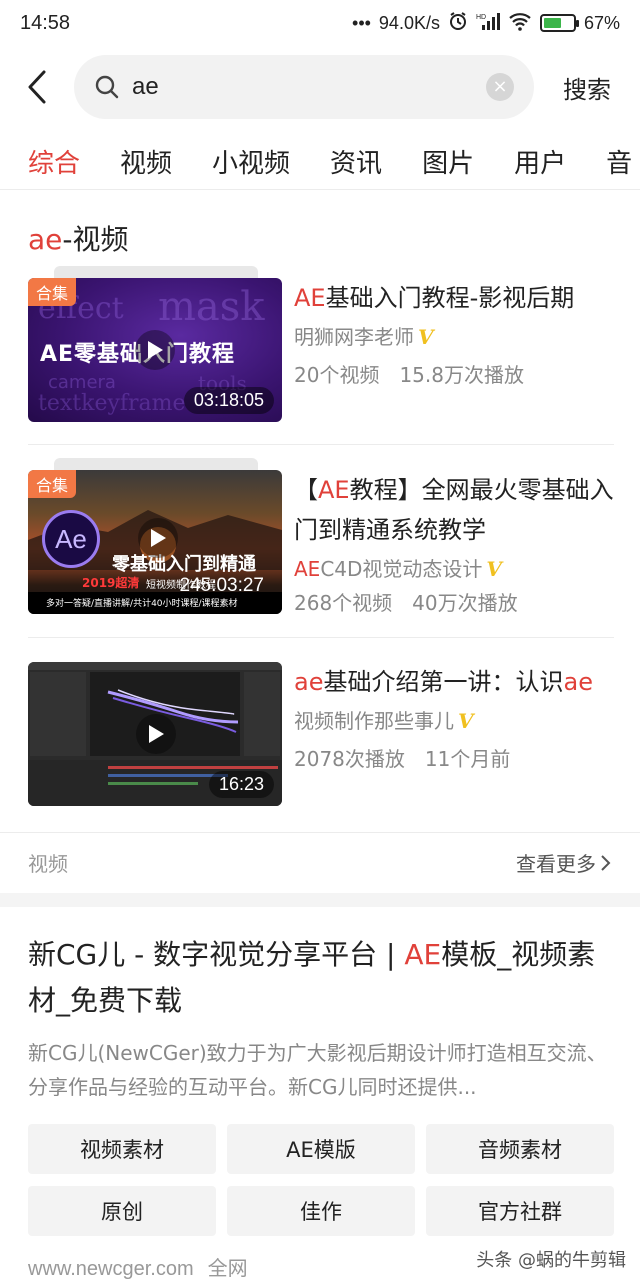  Describe the element at coordinates (551, 1260) in the screenshot. I see `watermark: 头条 @蜗的牛剪辑` at that location.